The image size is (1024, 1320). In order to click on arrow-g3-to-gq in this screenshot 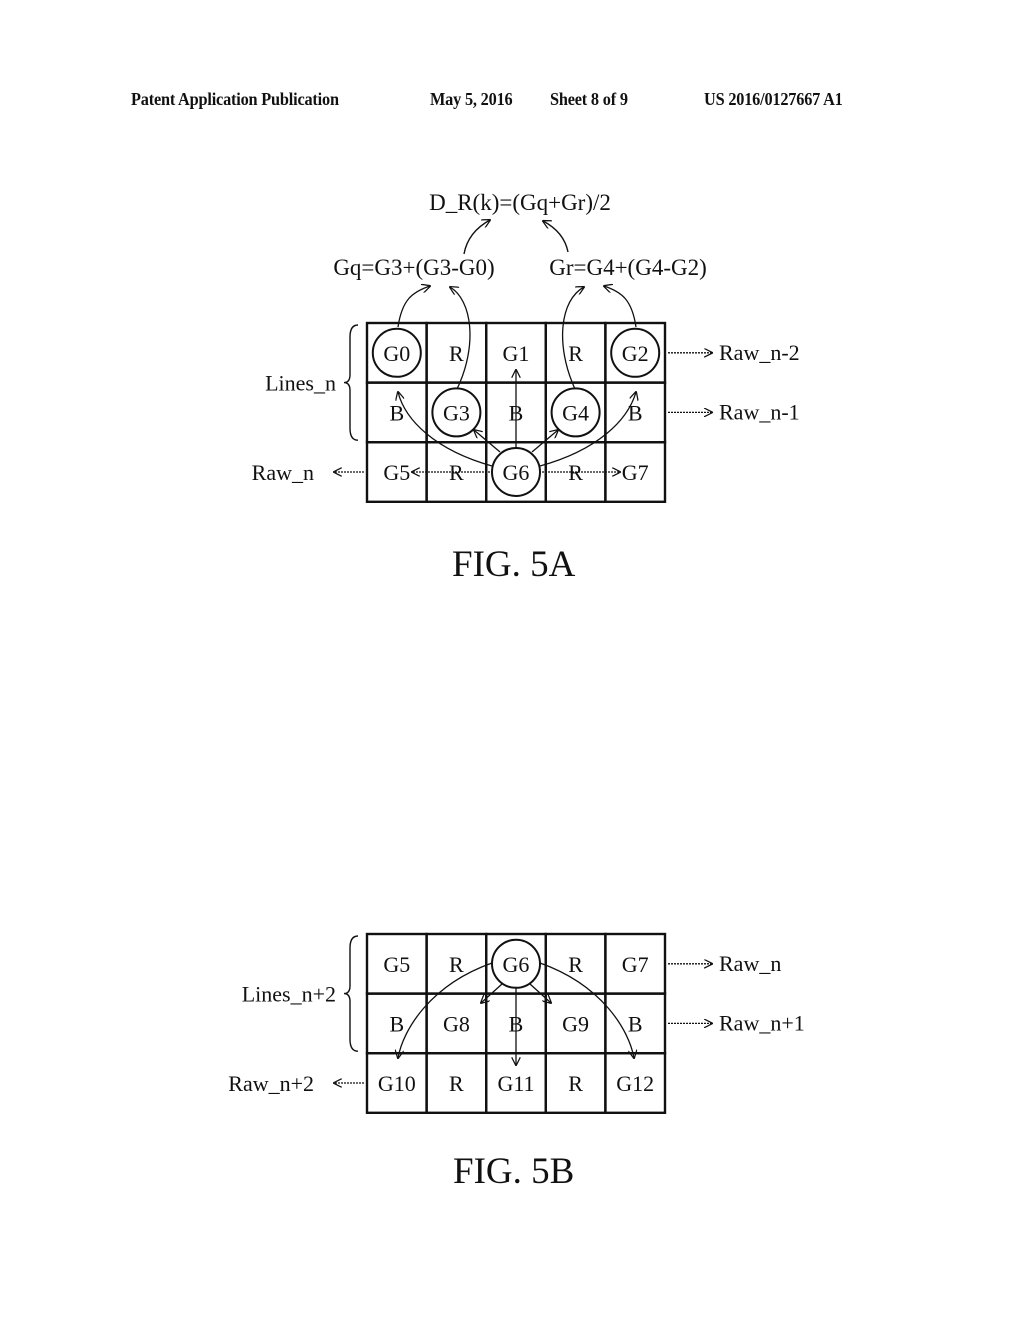, I will do `click(460, 338)`.